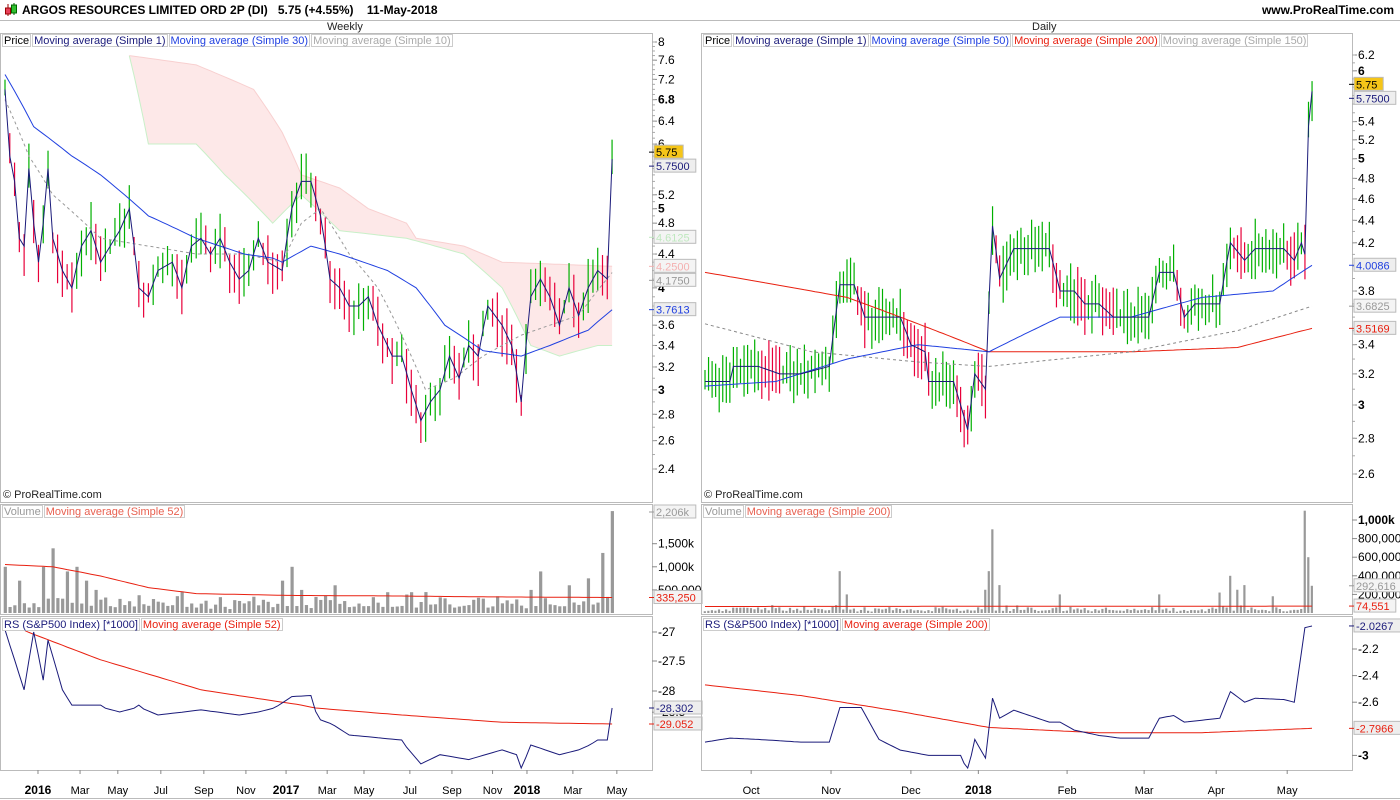  I want to click on weekly-price-tick-label: 5, so click(661, 209).